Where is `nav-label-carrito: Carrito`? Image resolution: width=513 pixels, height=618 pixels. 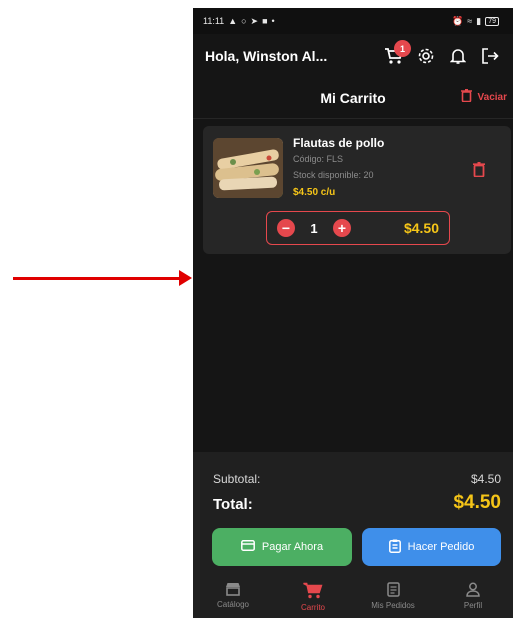 nav-label-carrito: Carrito is located at coordinates (312, 607).